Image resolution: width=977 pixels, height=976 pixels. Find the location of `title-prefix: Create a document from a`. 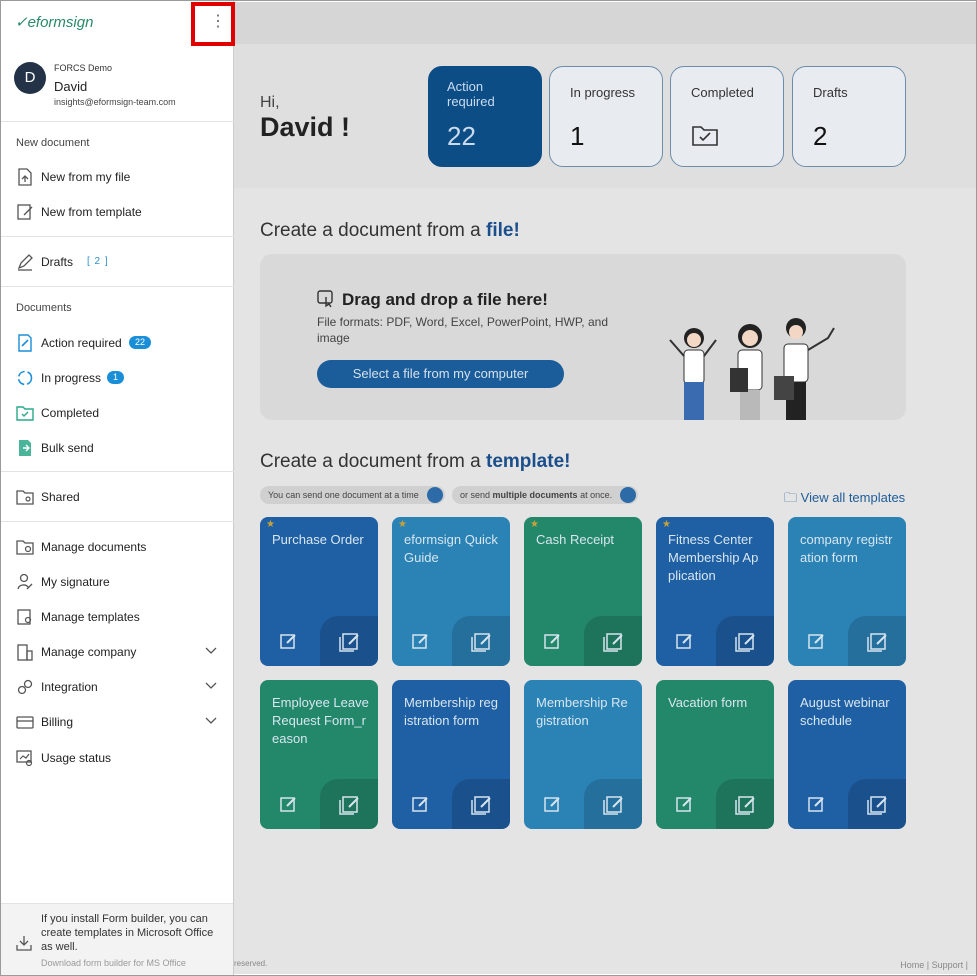

title-prefix: Create a document from a is located at coordinates (370, 461).